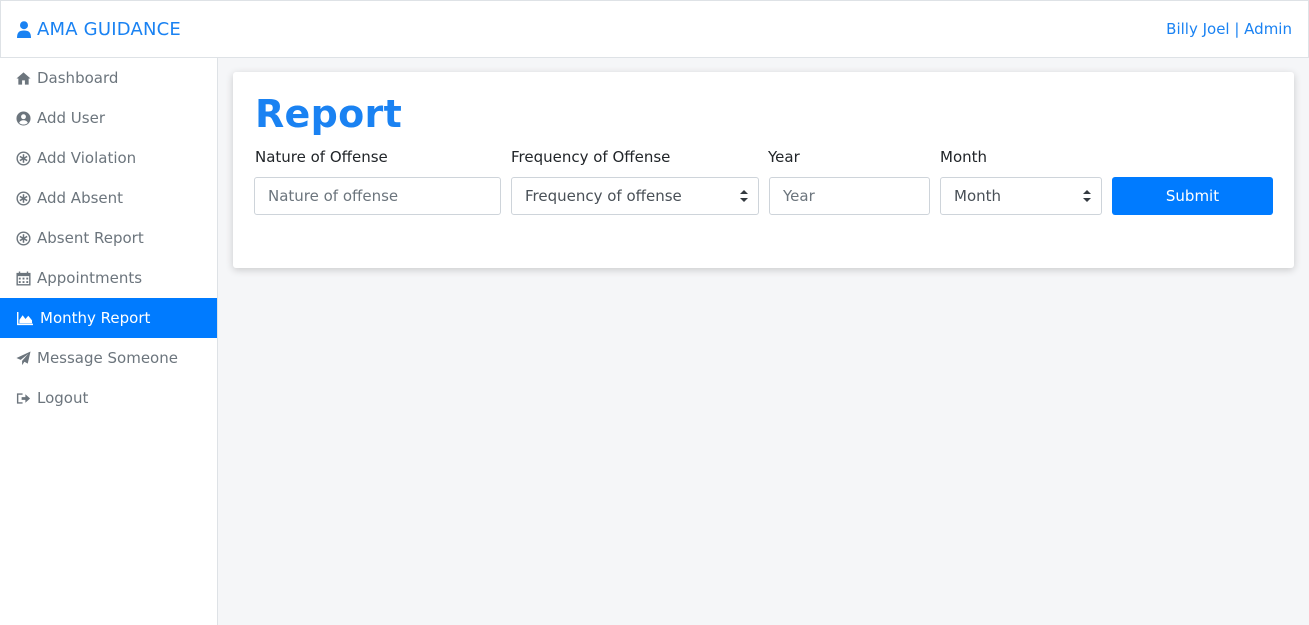 This screenshot has width=1309, height=625. I want to click on month-selected-value: Month, so click(978, 196).